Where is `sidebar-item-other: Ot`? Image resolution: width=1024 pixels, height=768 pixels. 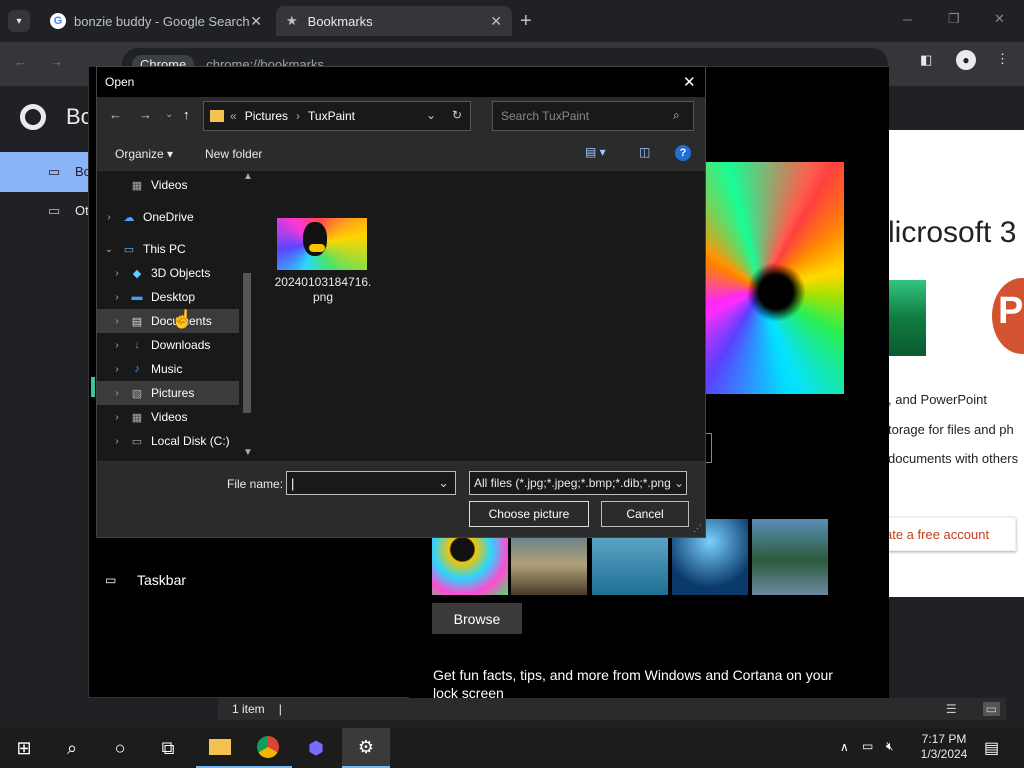 sidebar-item-other: Ot is located at coordinates (82, 210).